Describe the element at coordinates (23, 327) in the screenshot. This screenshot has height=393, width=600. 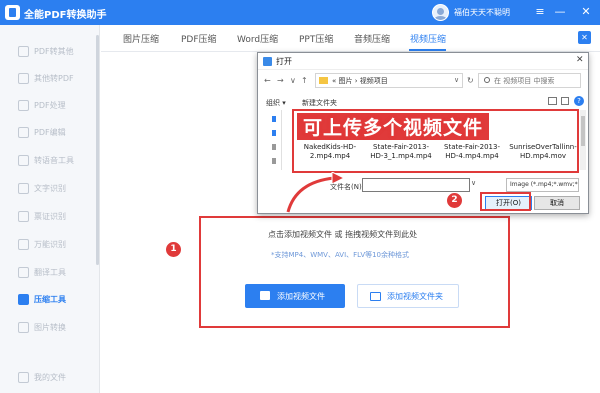
I see `image-icon` at that location.